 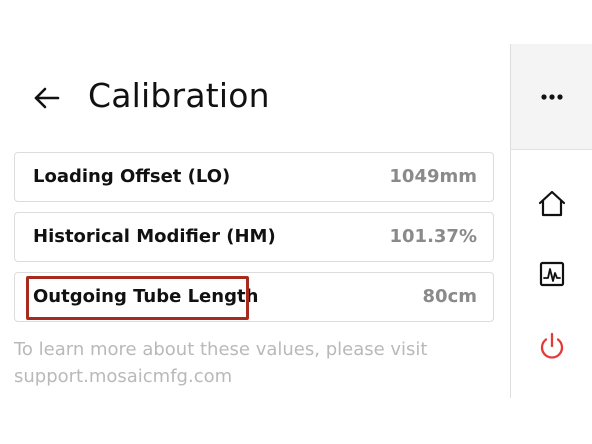 I want to click on setting-row-historical-modifier: Historical Modifier (HM) 101.37%, so click(x=254, y=237).